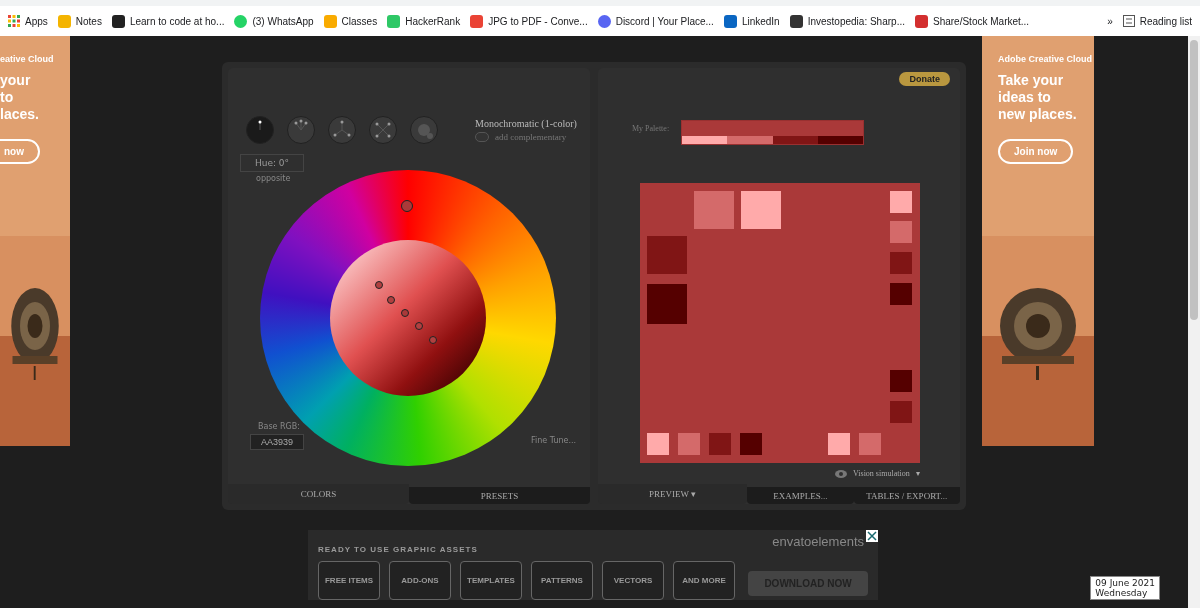 This screenshot has height=608, width=1200. I want to click on caret-icon: ▾, so click(917, 473).